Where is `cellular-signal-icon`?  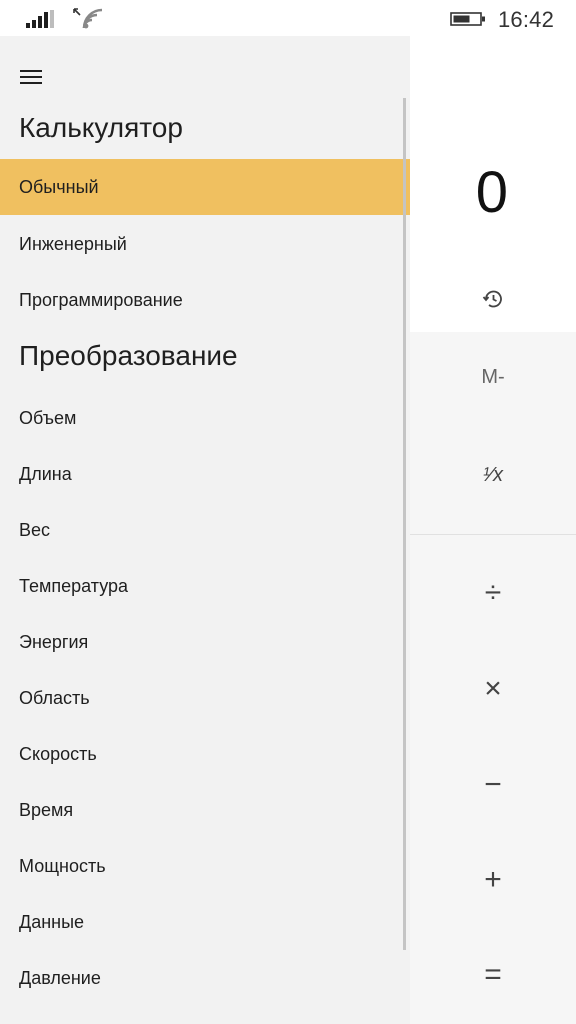
cellular-signal-icon is located at coordinates (43, 19).